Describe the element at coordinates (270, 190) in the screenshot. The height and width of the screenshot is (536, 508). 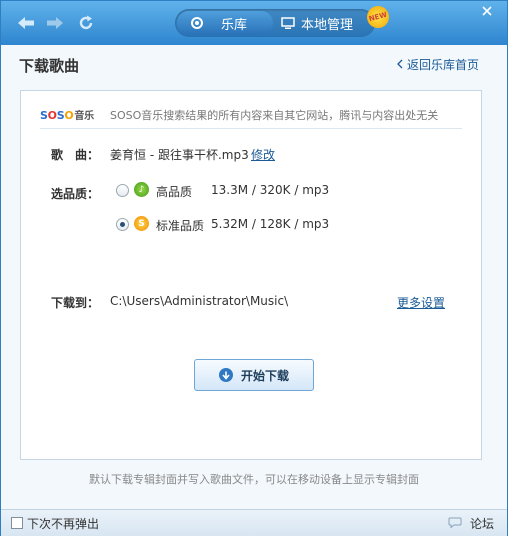
I see `high-quality-info: 13.3M / 320K / mp3` at that location.